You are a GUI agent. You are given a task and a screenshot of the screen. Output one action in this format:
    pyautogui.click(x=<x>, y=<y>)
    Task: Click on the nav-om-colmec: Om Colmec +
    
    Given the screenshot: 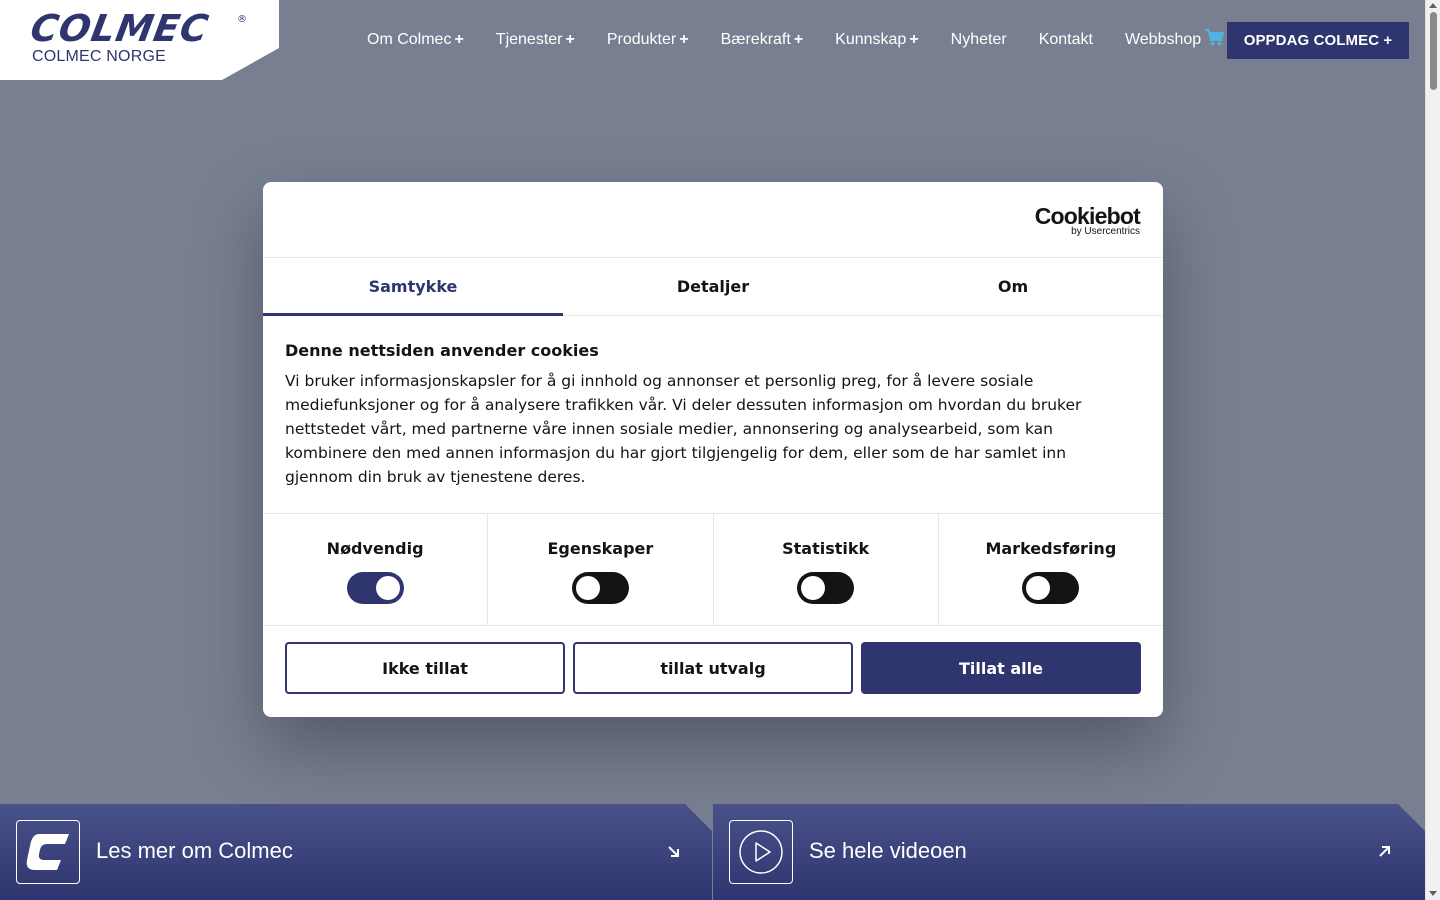 What is the action you would take?
    pyautogui.click(x=415, y=40)
    